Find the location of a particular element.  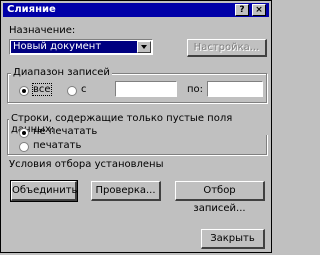

purpose-selected-value: Новый документ is located at coordinates (74, 47).